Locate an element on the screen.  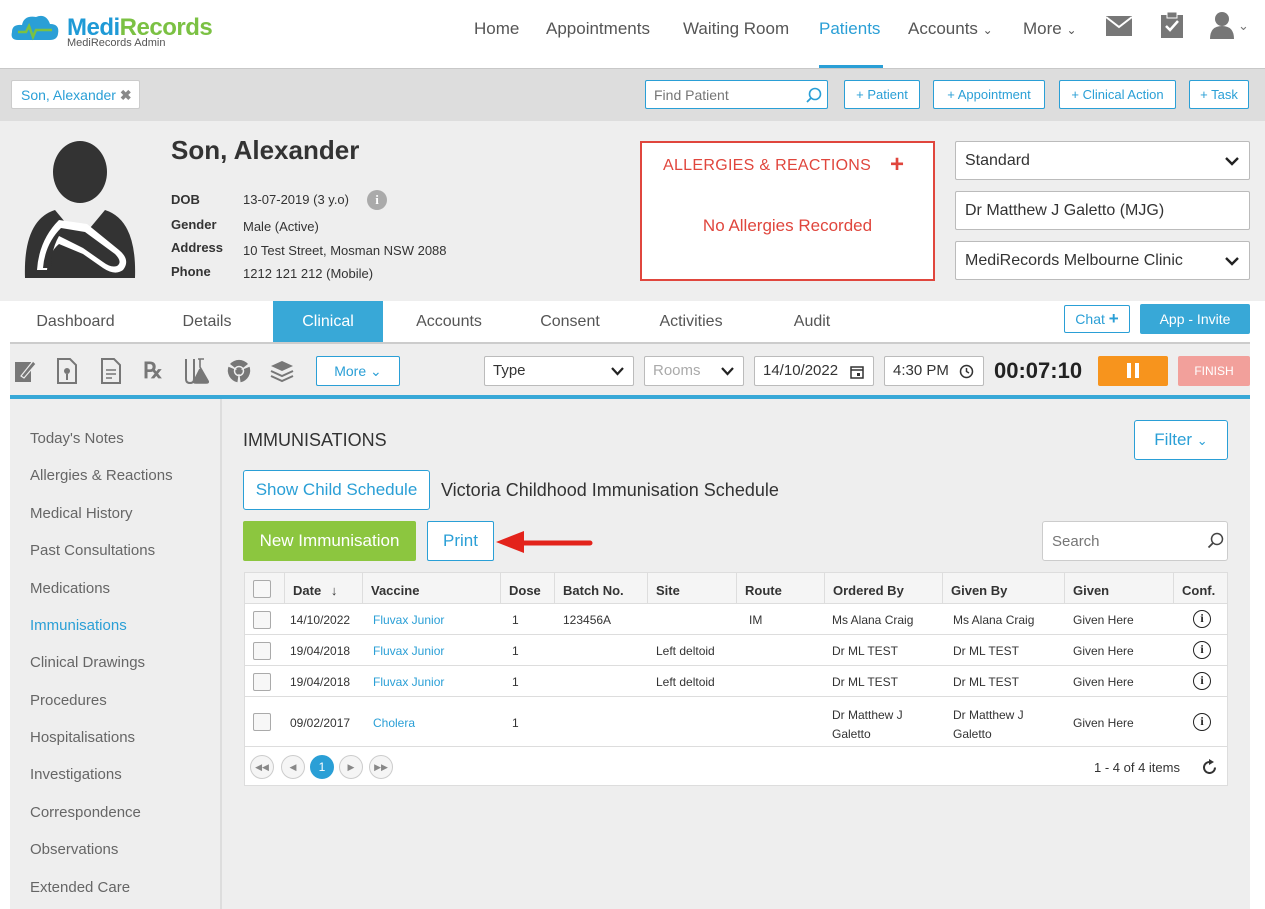
sidebar-item-investigations: Investigations is located at coordinates (76, 774).